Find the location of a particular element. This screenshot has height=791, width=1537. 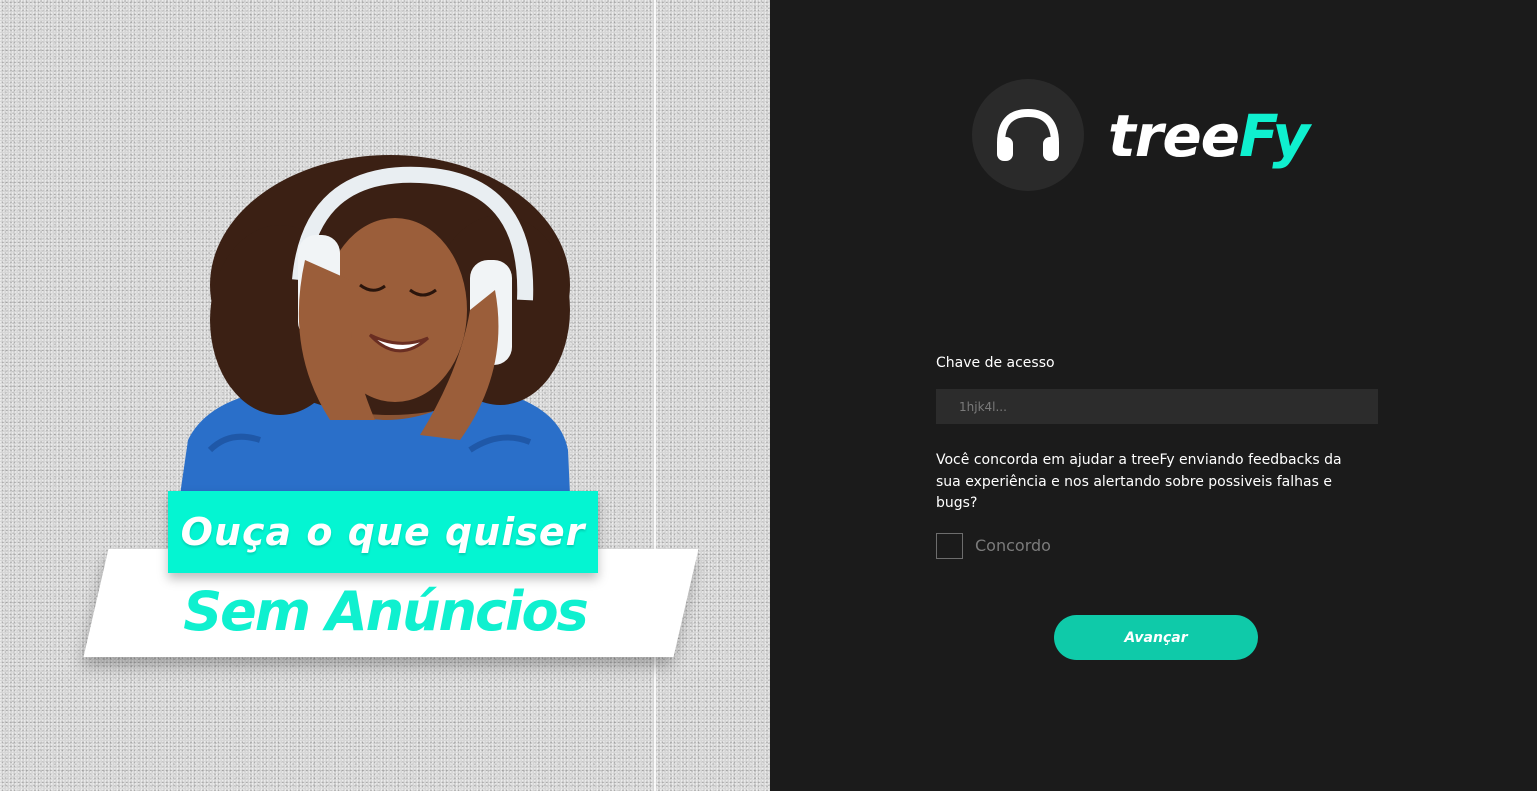

promo-subheadline: Sem Anúncios is located at coordinates (385, 611).